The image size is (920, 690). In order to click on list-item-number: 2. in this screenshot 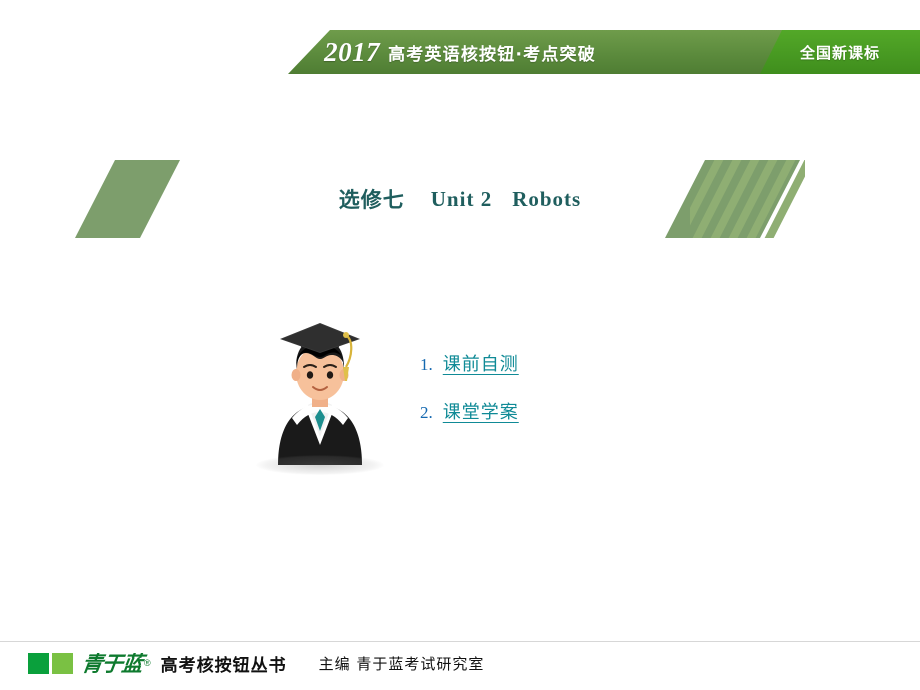, I will do `click(426, 412)`.